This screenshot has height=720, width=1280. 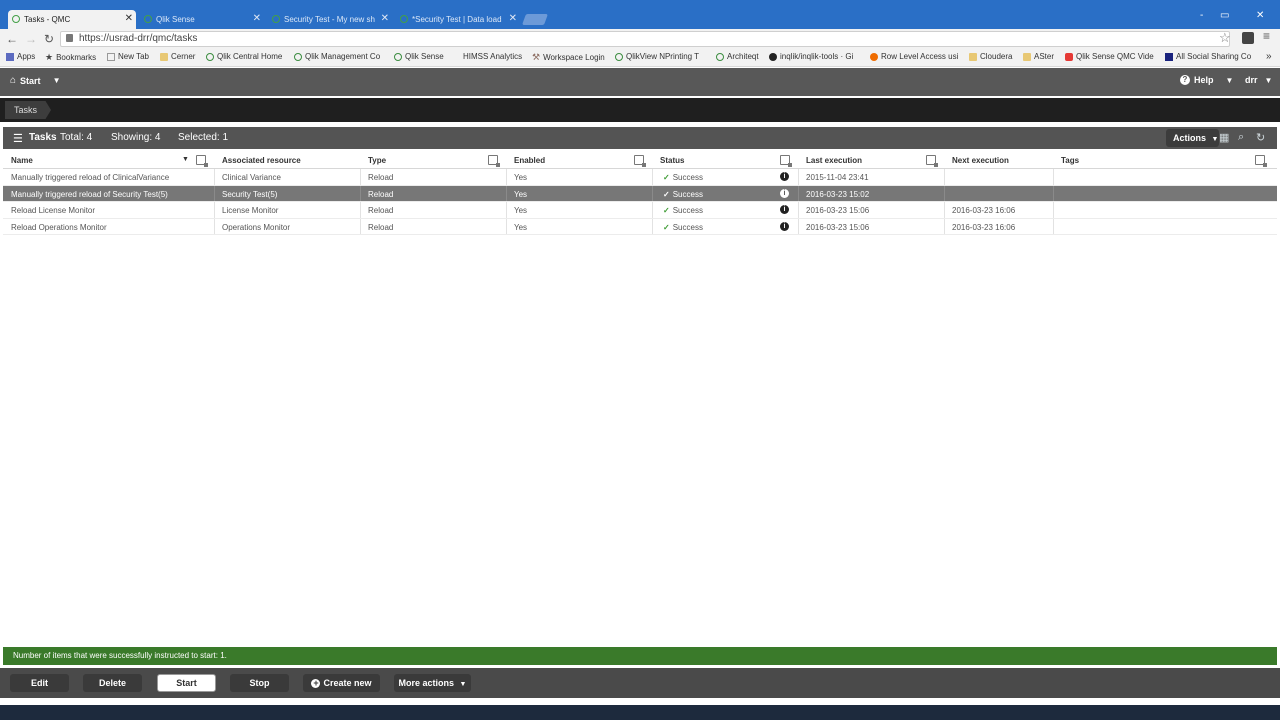 What do you see at coordinates (136, 137) in the screenshot?
I see `showing-count: Showing: 4` at bounding box center [136, 137].